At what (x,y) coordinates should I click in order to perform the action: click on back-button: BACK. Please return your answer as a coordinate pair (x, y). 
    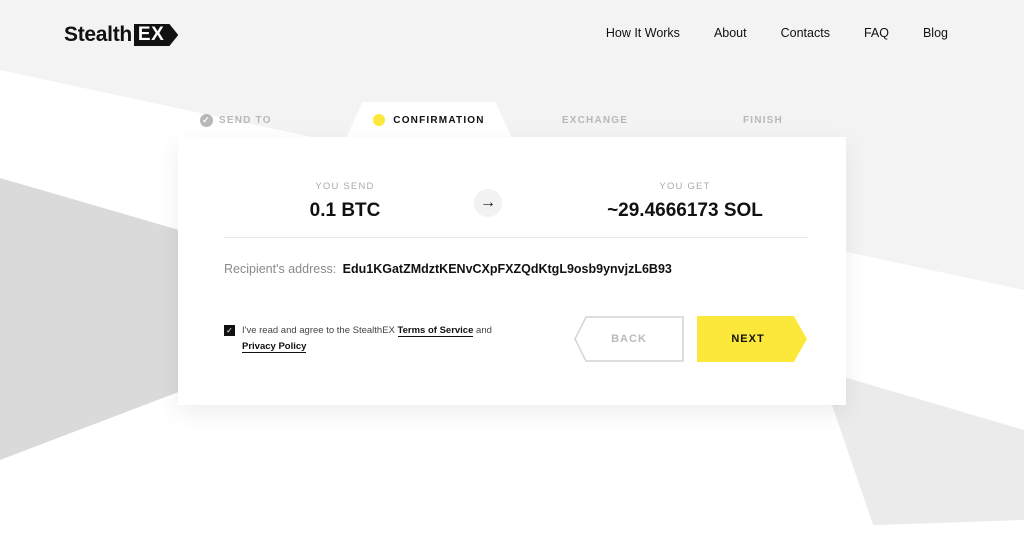
    Looking at the image, I should click on (629, 339).